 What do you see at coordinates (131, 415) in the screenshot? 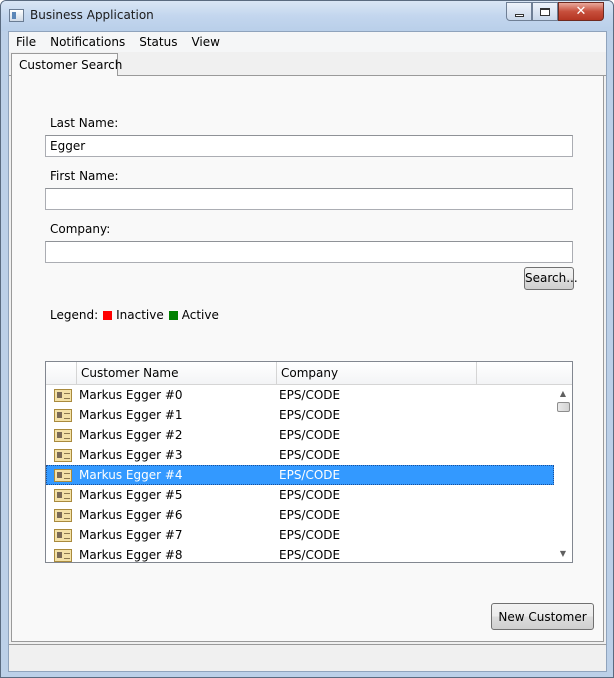
I see `customer-name-cell: Markus Egger #1` at bounding box center [131, 415].